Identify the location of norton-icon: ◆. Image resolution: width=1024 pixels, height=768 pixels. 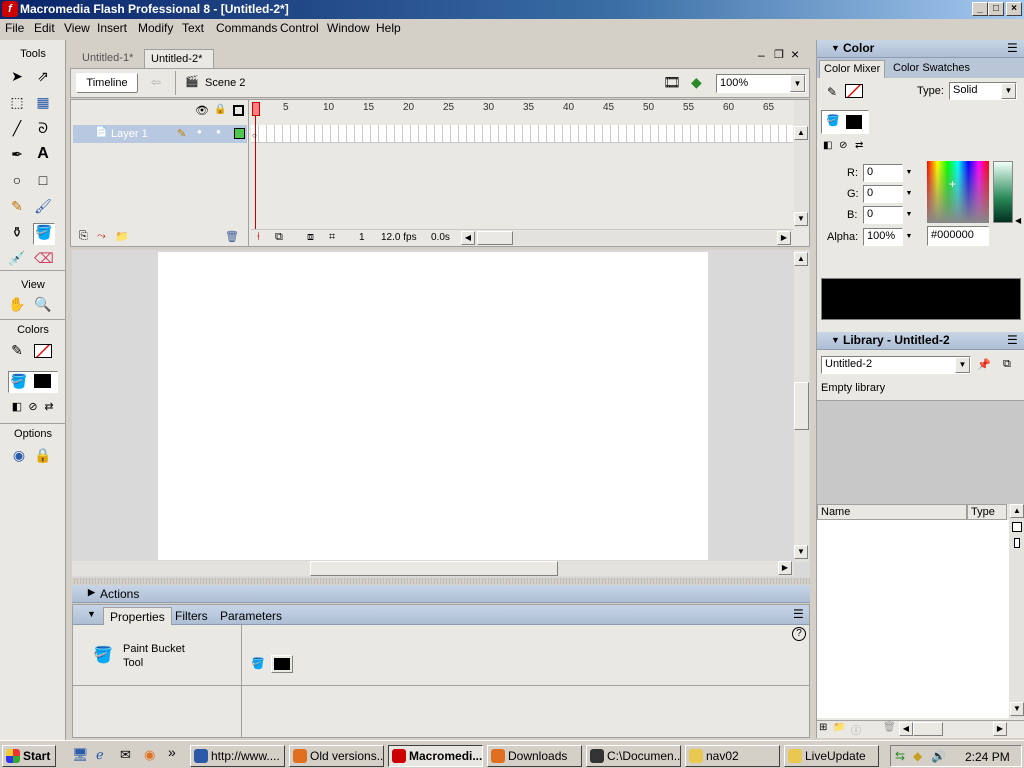
(917, 756).